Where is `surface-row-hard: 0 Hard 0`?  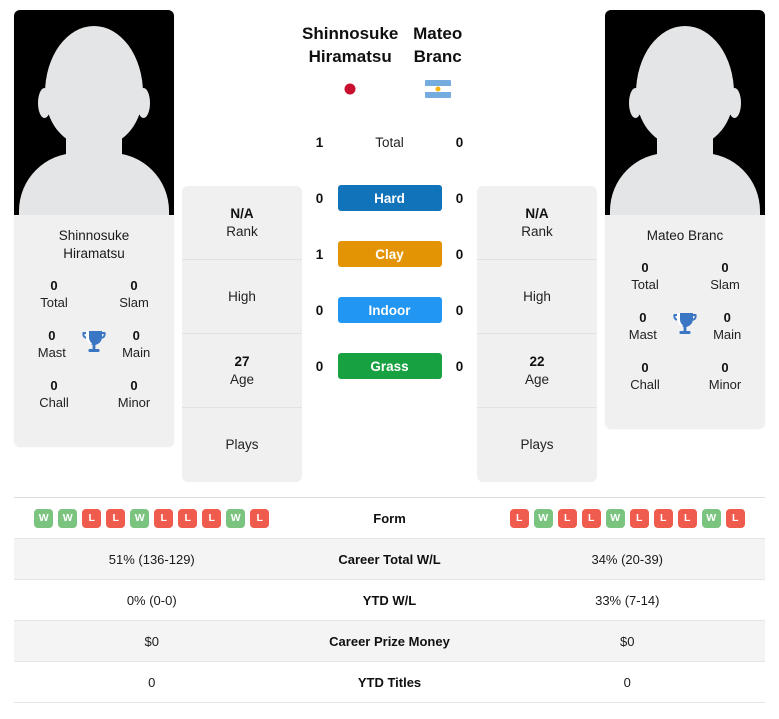
surface-row-hard: 0 Hard 0 is located at coordinates (390, 198).